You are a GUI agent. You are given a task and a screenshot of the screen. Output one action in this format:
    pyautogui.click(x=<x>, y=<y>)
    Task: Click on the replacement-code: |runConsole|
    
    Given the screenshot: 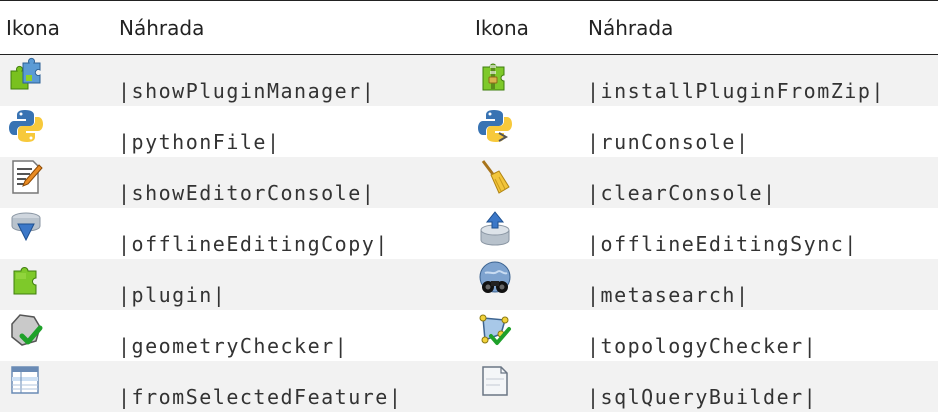 What is the action you would take?
    pyautogui.click(x=668, y=141)
    